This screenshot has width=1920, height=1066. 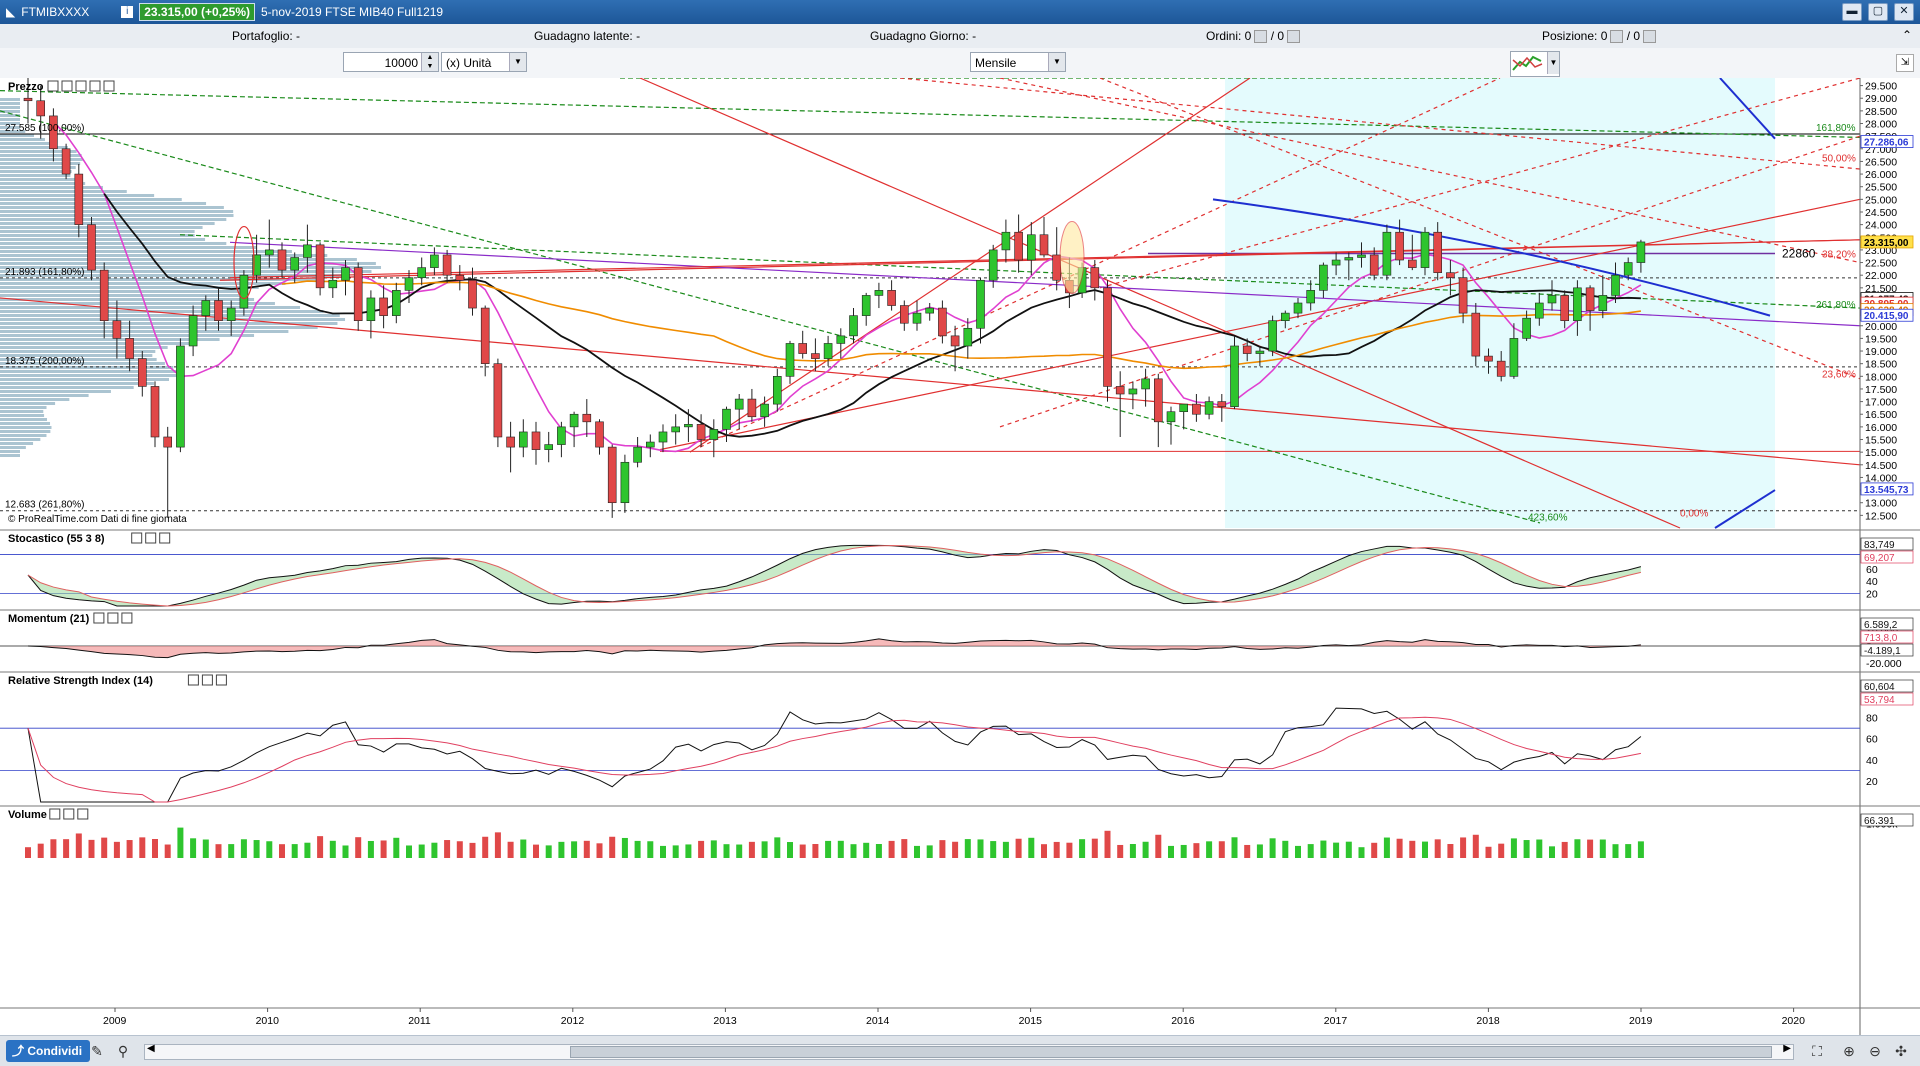 I want to click on unit-select: (x) Unità ▼, so click(x=484, y=62).